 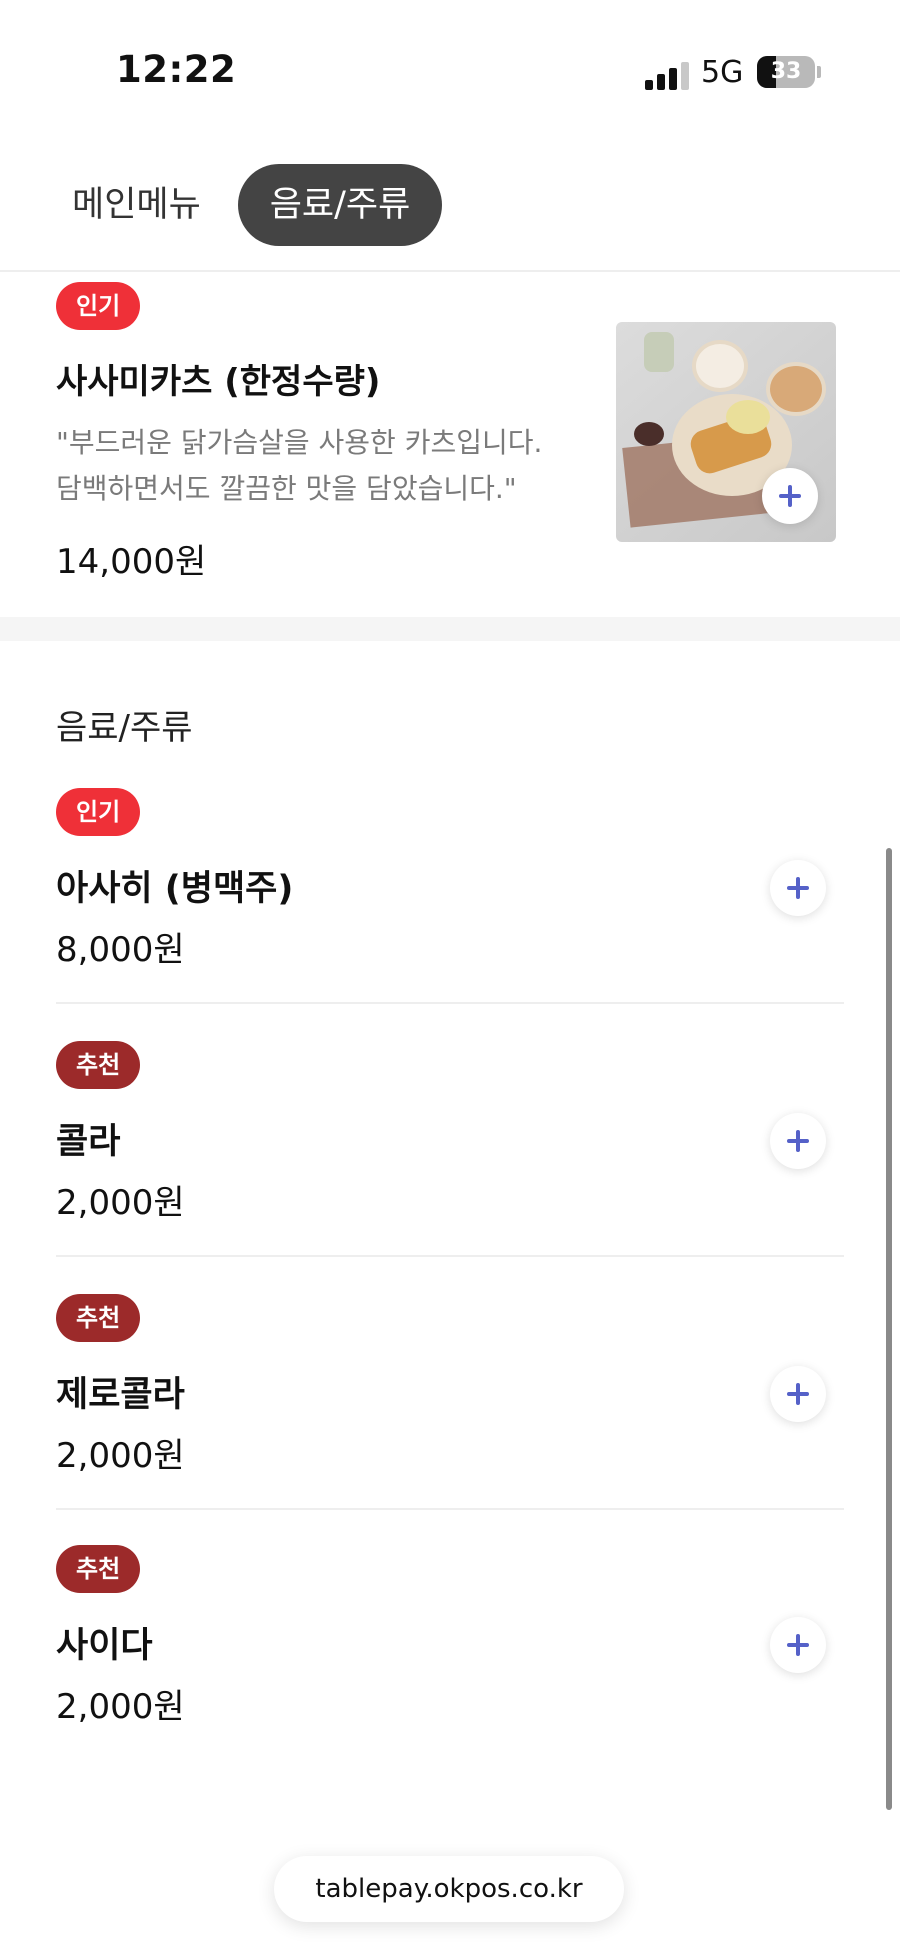 I want to click on rice-bowl-shape, so click(x=720, y=366).